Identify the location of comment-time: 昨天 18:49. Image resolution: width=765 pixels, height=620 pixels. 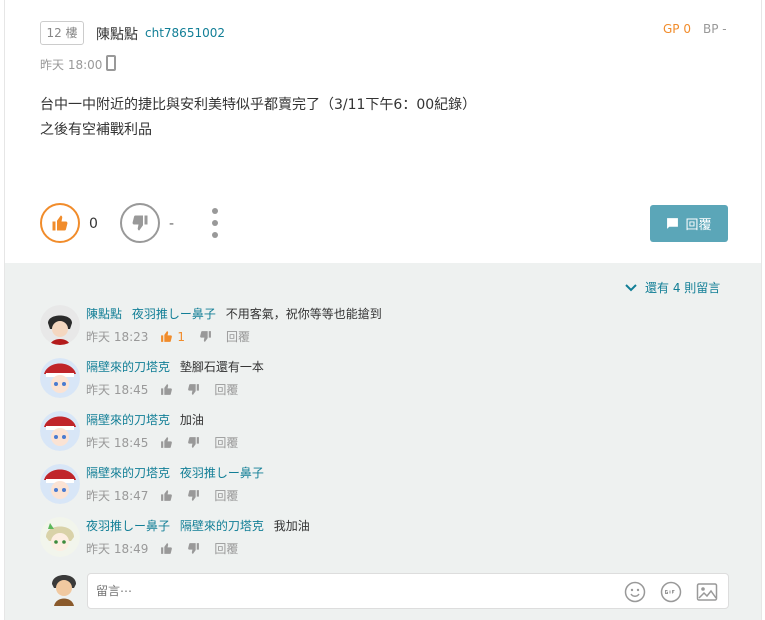
(117, 549).